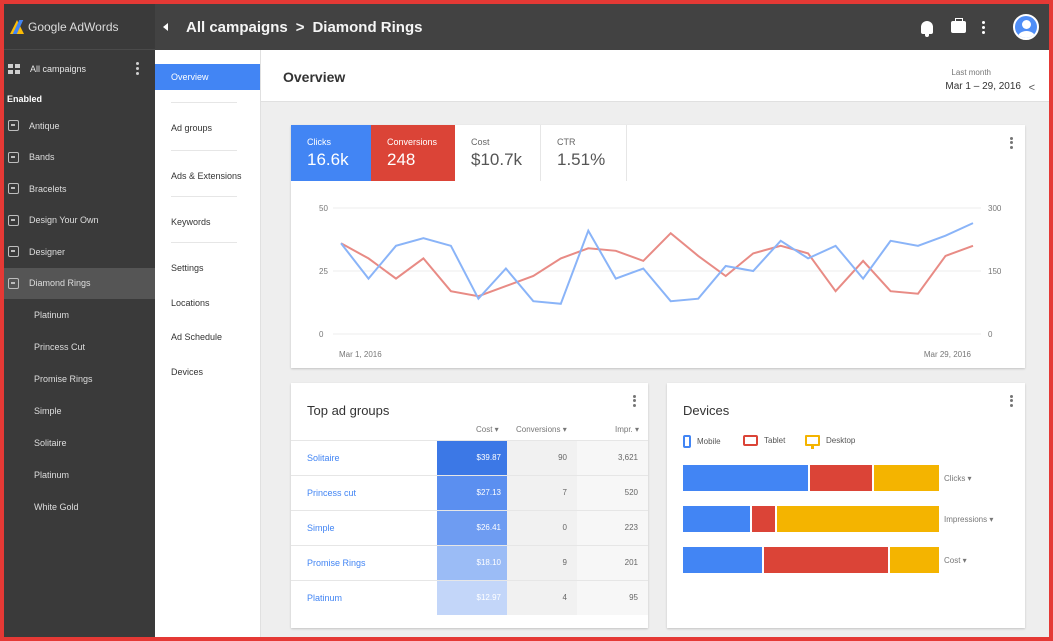 The height and width of the screenshot is (641, 1053). I want to click on collapse-arrow-icon, so click(165, 27).